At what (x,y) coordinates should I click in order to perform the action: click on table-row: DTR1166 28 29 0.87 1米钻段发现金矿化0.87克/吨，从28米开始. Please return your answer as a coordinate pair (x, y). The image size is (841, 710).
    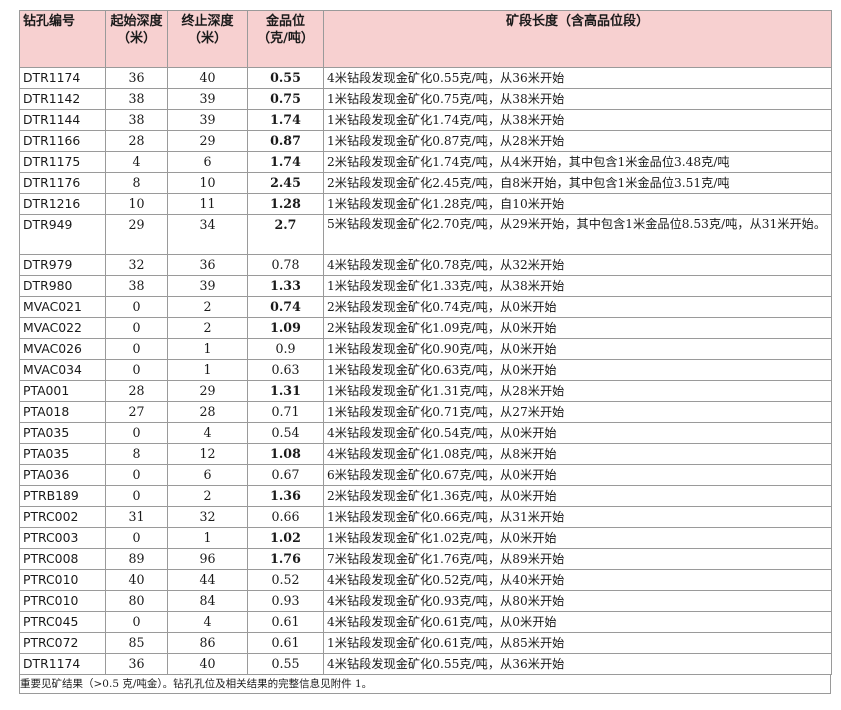
    Looking at the image, I should click on (425, 141).